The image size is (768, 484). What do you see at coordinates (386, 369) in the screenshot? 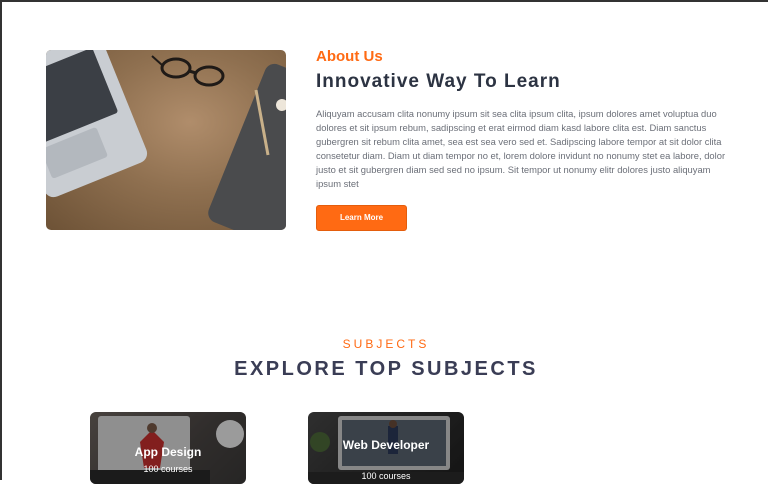
I see `subjects-title: EXPLORE TOP SUBJECTS` at bounding box center [386, 369].